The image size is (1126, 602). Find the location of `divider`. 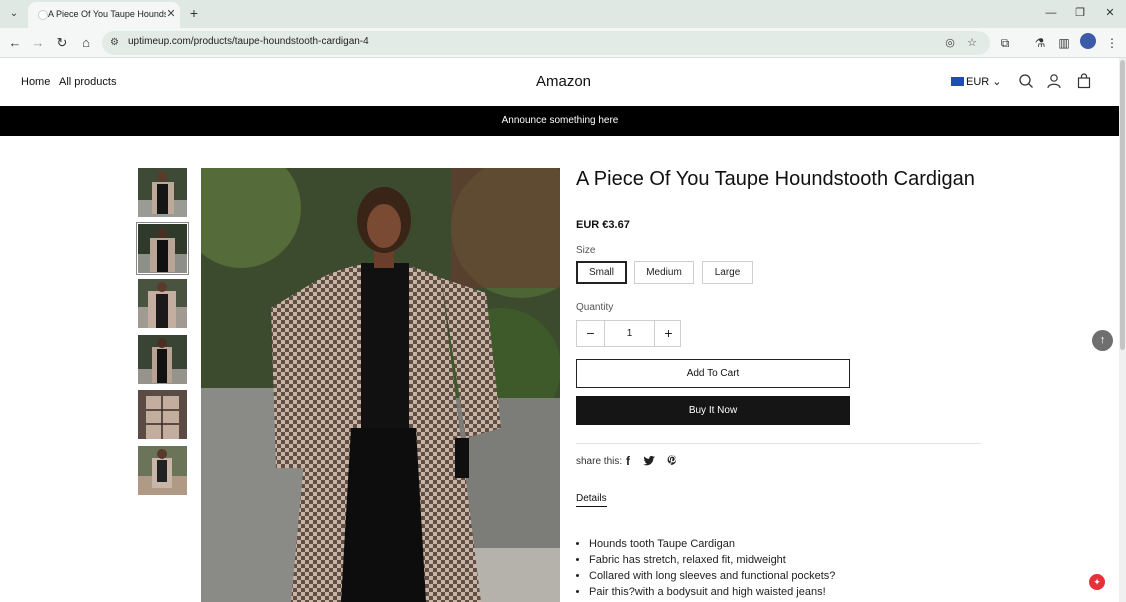

divider is located at coordinates (778, 443).